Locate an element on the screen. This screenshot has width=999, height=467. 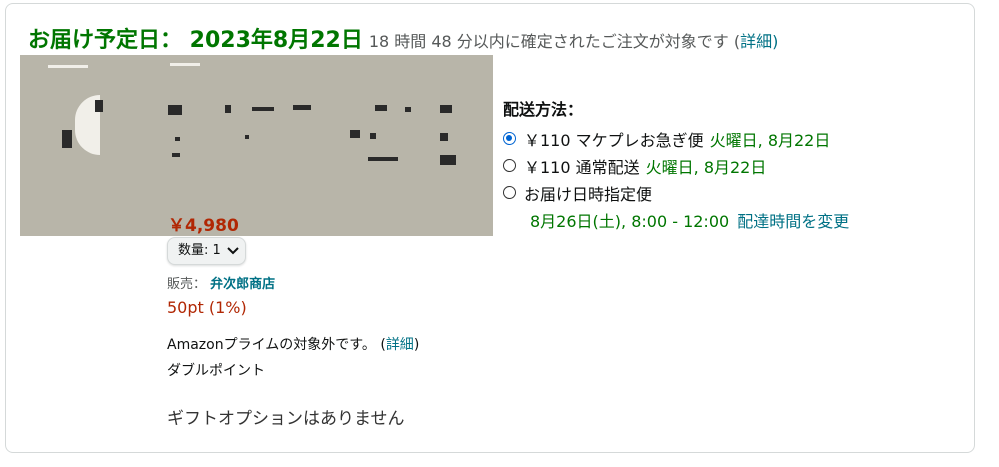
gift-note: ギフトオプションはありません is located at coordinates (286, 419).